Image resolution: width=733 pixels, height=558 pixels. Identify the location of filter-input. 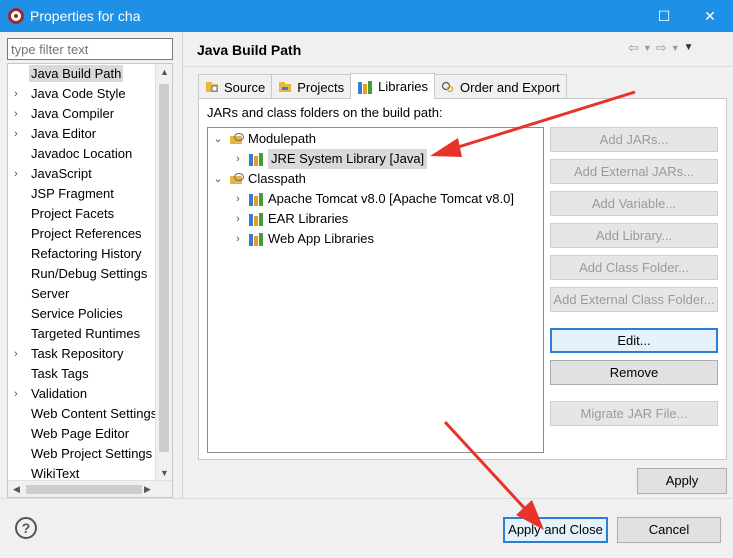
(90, 49).